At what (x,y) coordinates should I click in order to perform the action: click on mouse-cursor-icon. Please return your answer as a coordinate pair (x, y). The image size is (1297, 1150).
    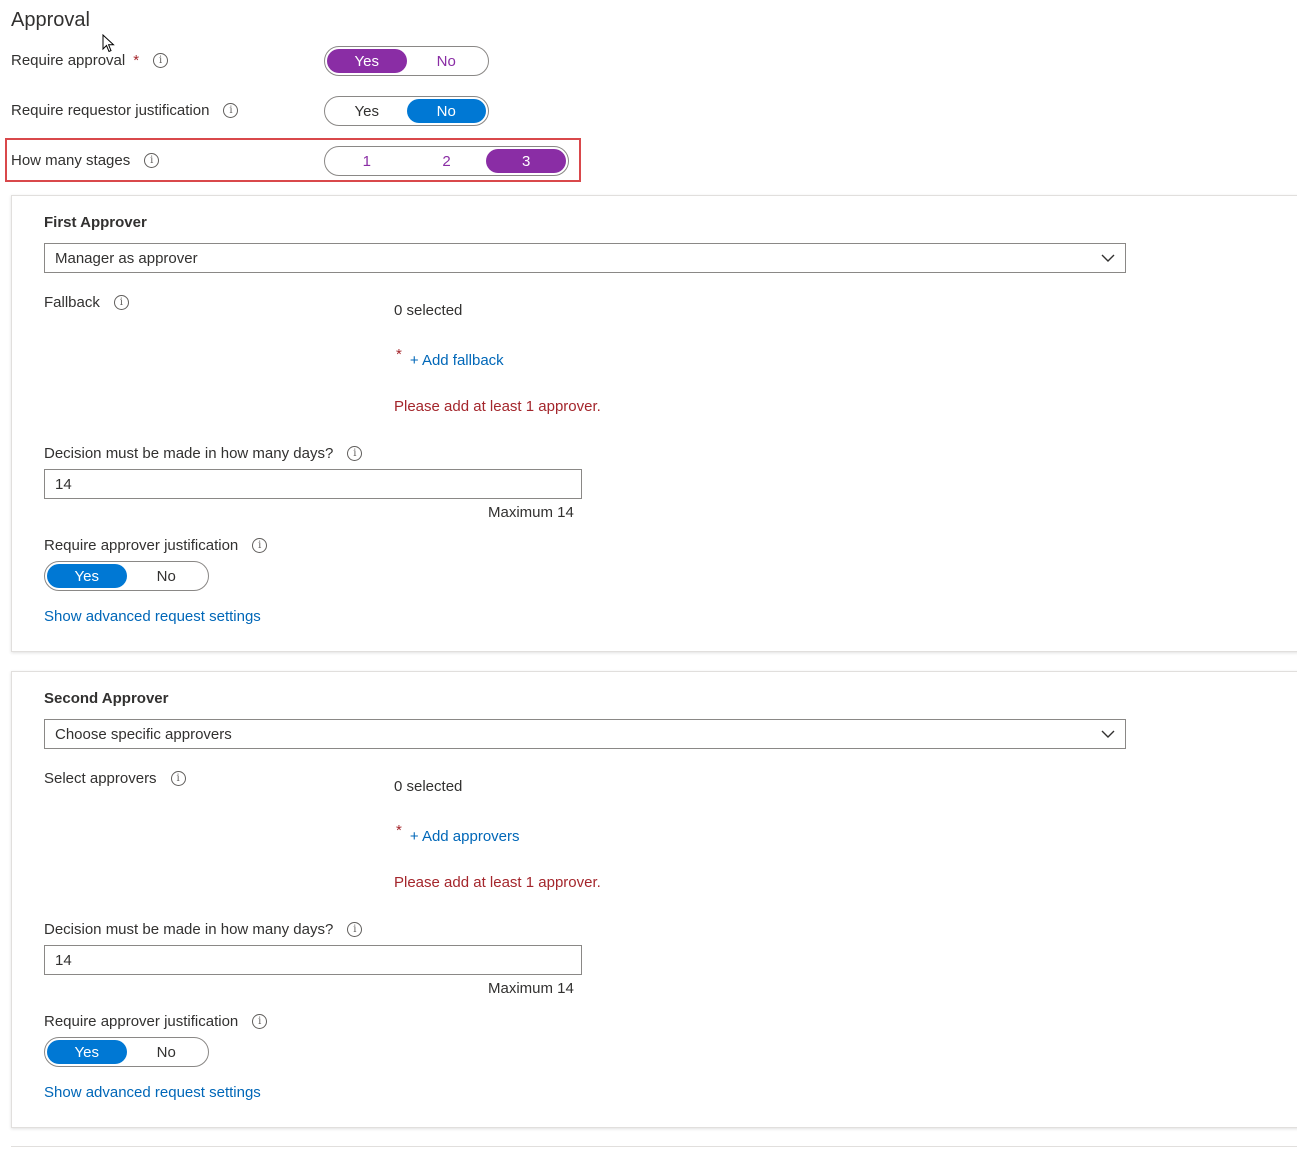
    Looking at the image, I should click on (108, 43).